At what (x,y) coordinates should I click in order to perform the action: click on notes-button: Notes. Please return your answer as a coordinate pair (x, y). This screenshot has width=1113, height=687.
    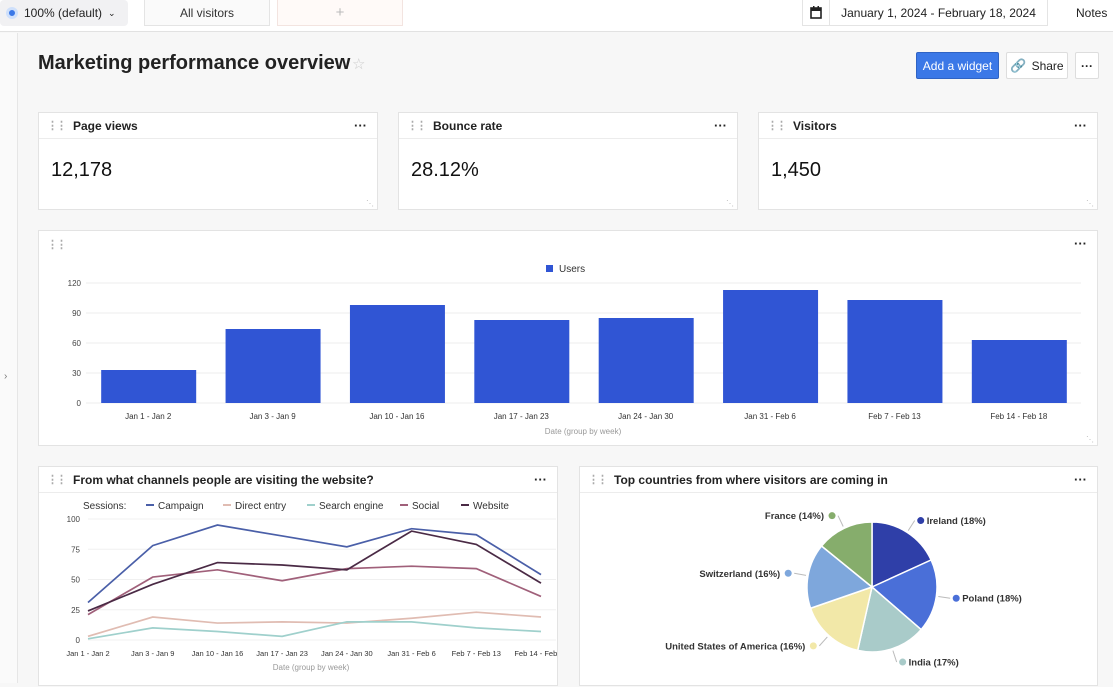
    Looking at the image, I should click on (1091, 13).